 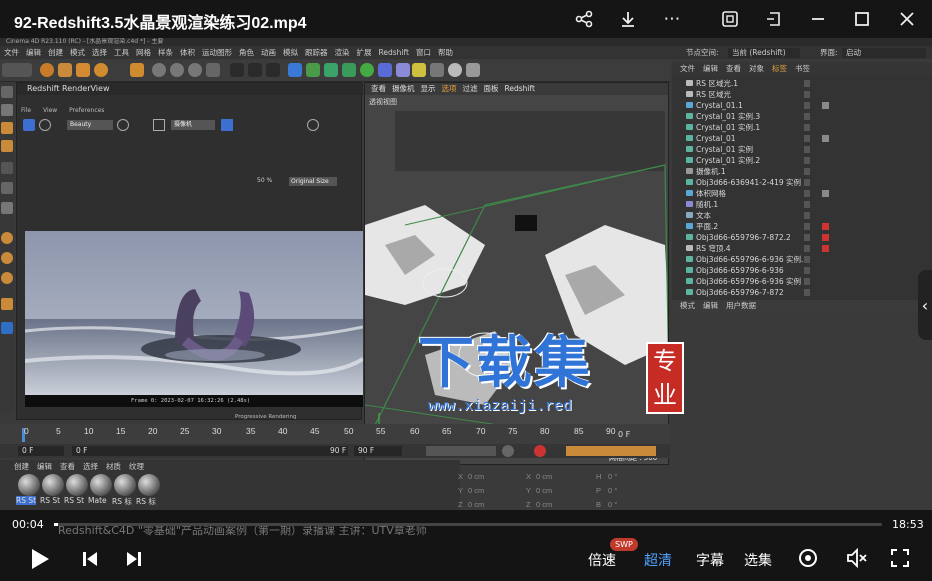 I want to click on om-menu-item: 对象, so click(x=756, y=68).